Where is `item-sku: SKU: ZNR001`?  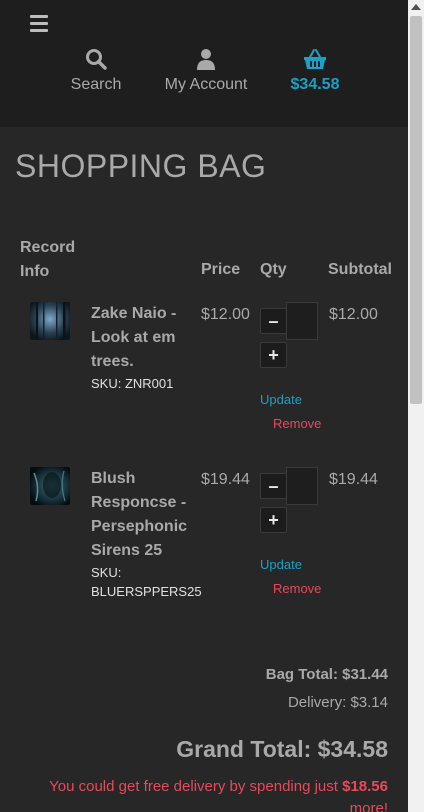
item-sku: SKU: ZNR001 is located at coordinates (132, 383).